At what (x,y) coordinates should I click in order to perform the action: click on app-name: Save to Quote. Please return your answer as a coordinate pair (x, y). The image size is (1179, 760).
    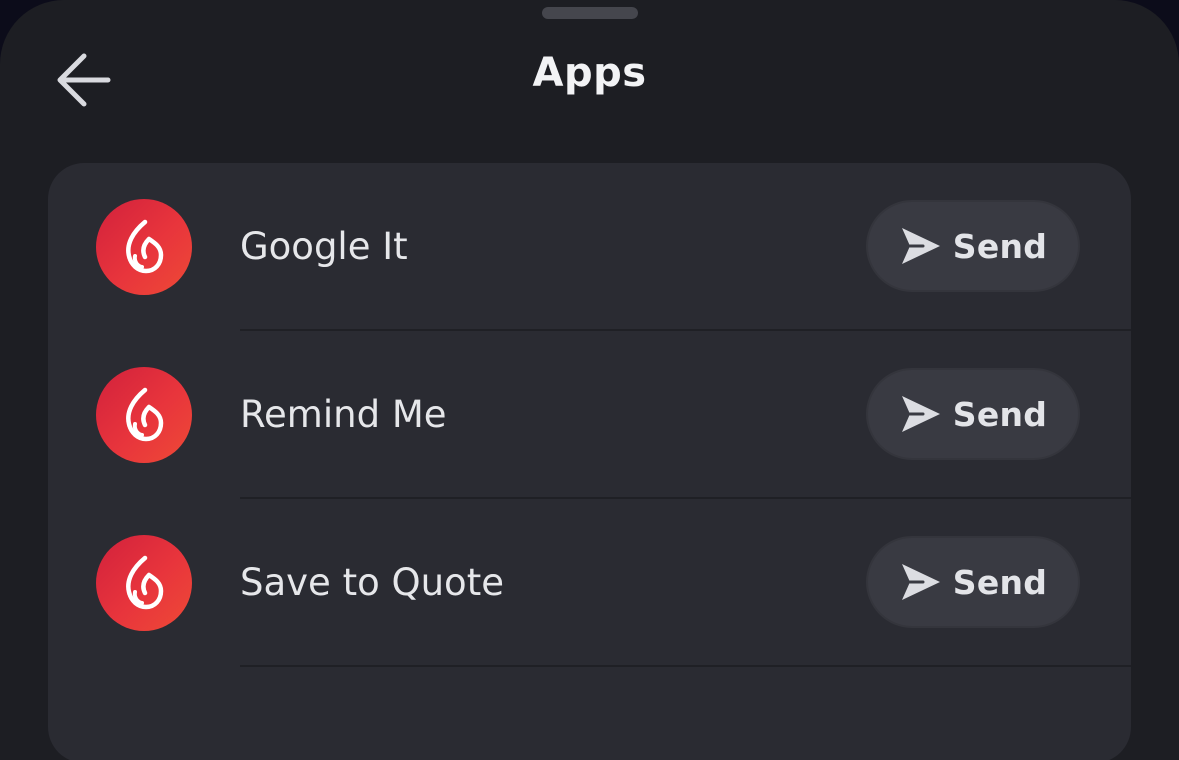
    Looking at the image, I should click on (372, 582).